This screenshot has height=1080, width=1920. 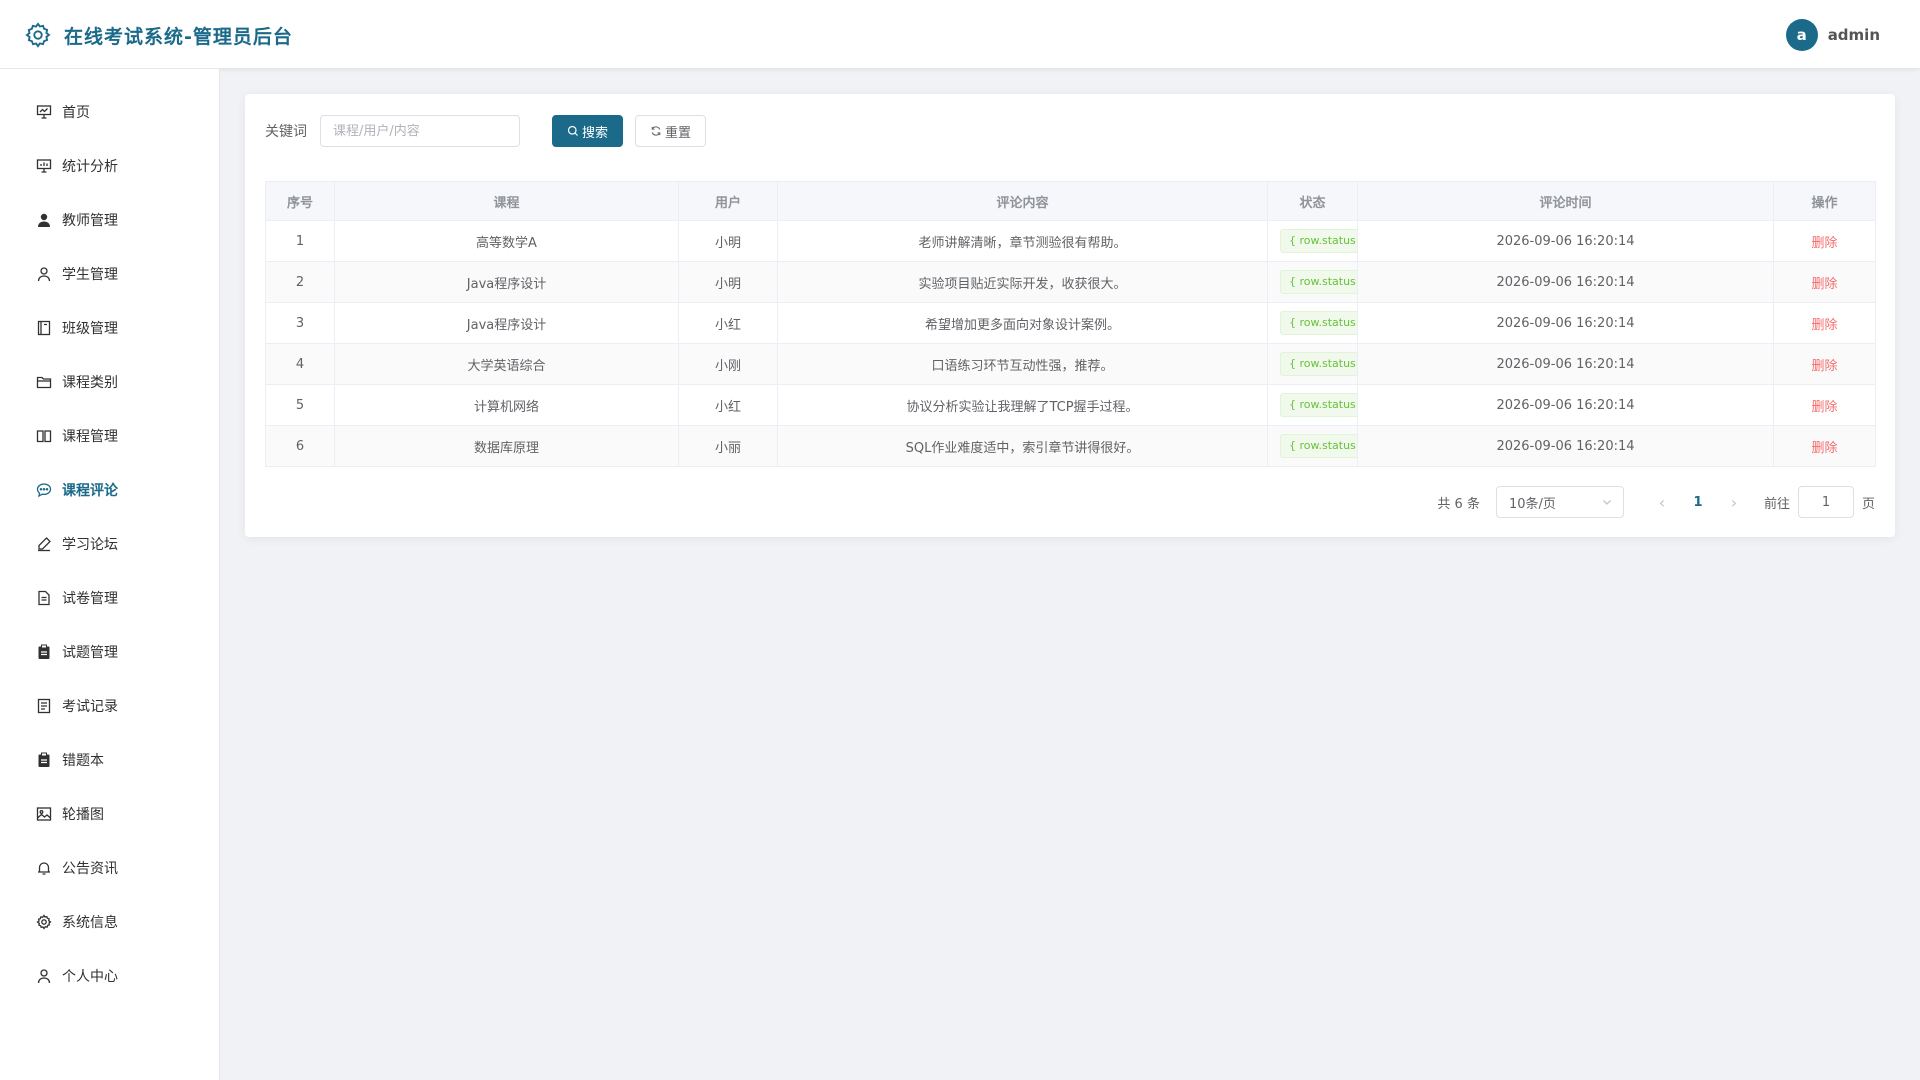 What do you see at coordinates (1022, 284) in the screenshot?
I see `cell-content-text: 实验项目贴近实际开发，收获很大。` at bounding box center [1022, 284].